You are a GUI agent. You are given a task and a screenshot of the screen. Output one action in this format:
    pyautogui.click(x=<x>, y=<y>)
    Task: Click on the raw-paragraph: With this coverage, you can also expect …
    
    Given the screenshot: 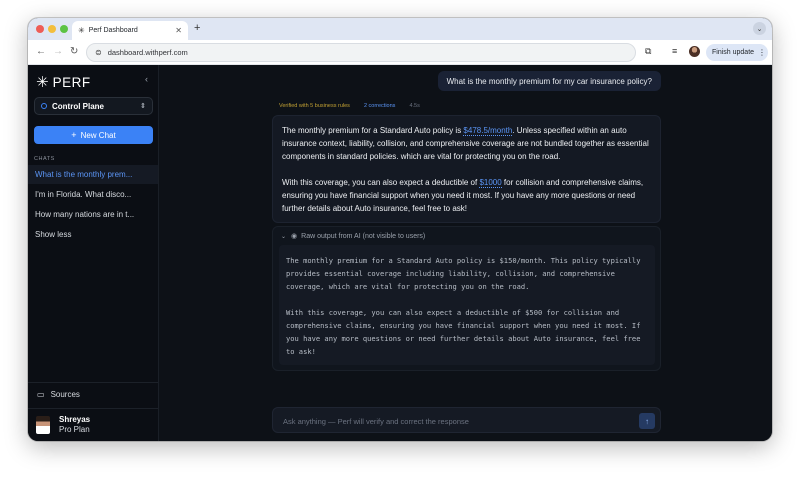 What is the action you would take?
    pyautogui.click(x=463, y=332)
    